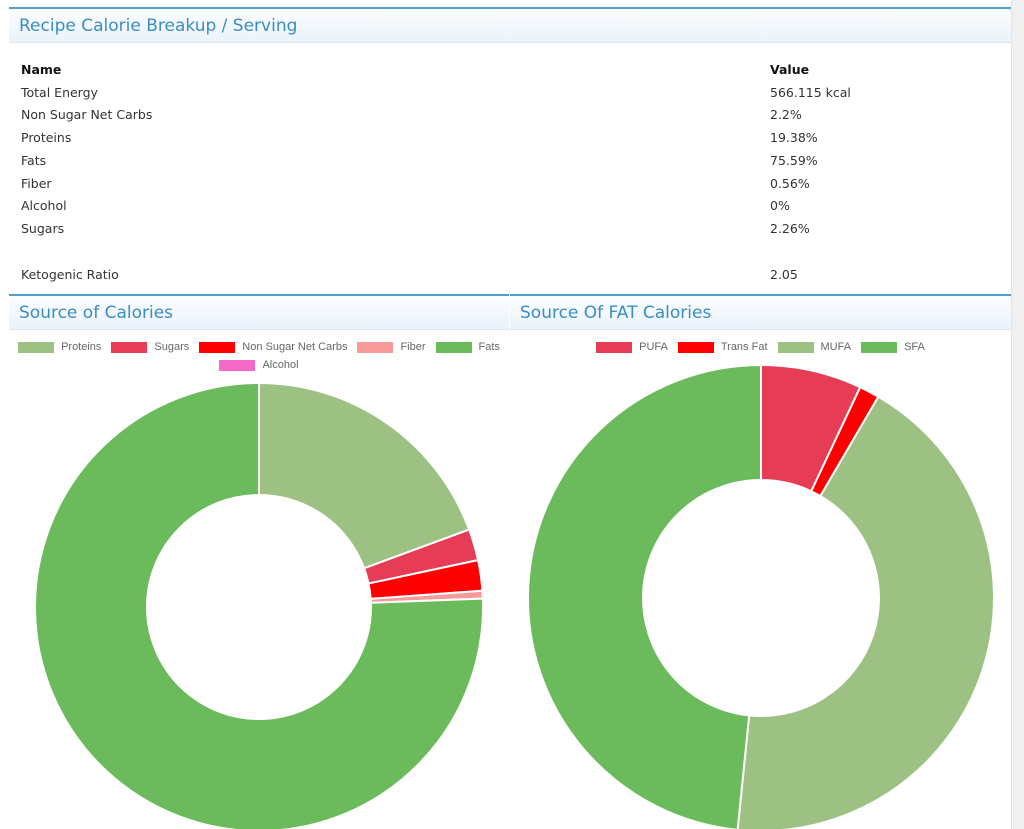 The width and height of the screenshot is (1024, 829). Describe the element at coordinates (70, 274) in the screenshot. I see `row-name: Ketogenic Ratio` at that location.